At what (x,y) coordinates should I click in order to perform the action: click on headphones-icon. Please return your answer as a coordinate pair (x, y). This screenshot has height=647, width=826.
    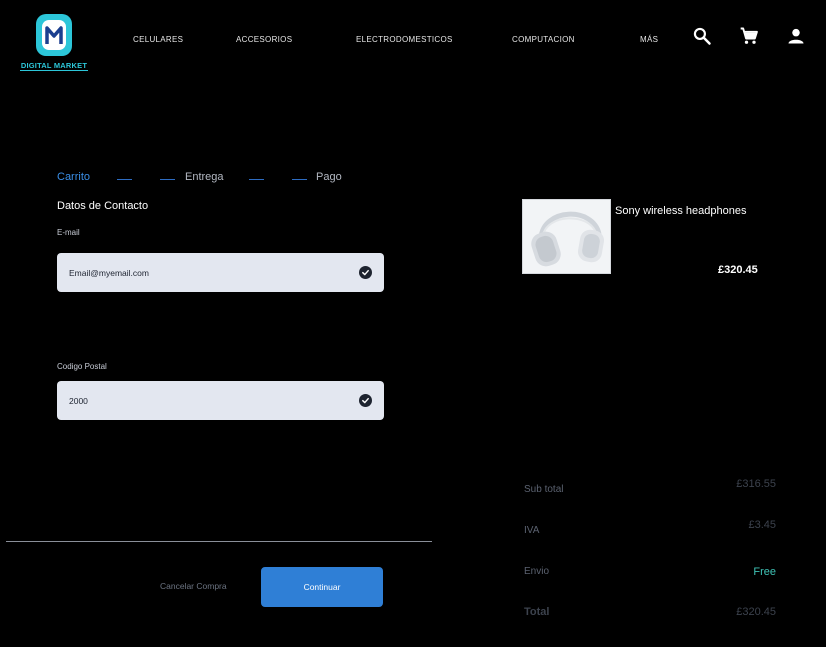
    Looking at the image, I should click on (566, 236).